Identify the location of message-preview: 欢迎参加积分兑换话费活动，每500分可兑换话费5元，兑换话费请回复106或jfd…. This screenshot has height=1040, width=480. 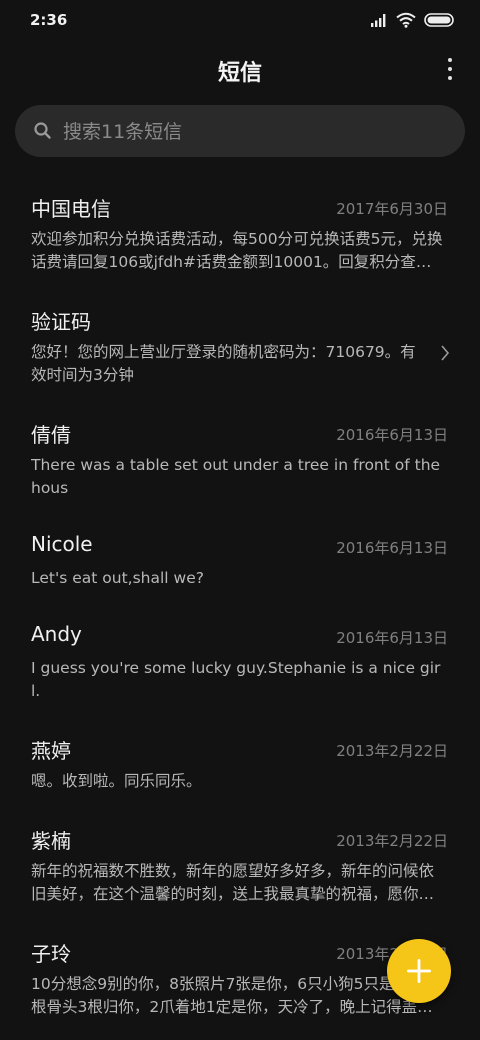
(237, 250).